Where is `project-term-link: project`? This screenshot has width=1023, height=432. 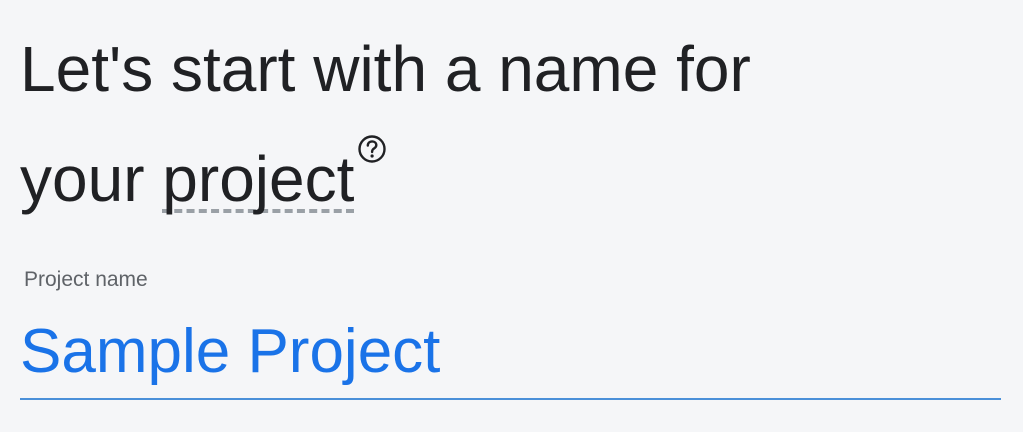
project-term-link: project is located at coordinates (258, 179).